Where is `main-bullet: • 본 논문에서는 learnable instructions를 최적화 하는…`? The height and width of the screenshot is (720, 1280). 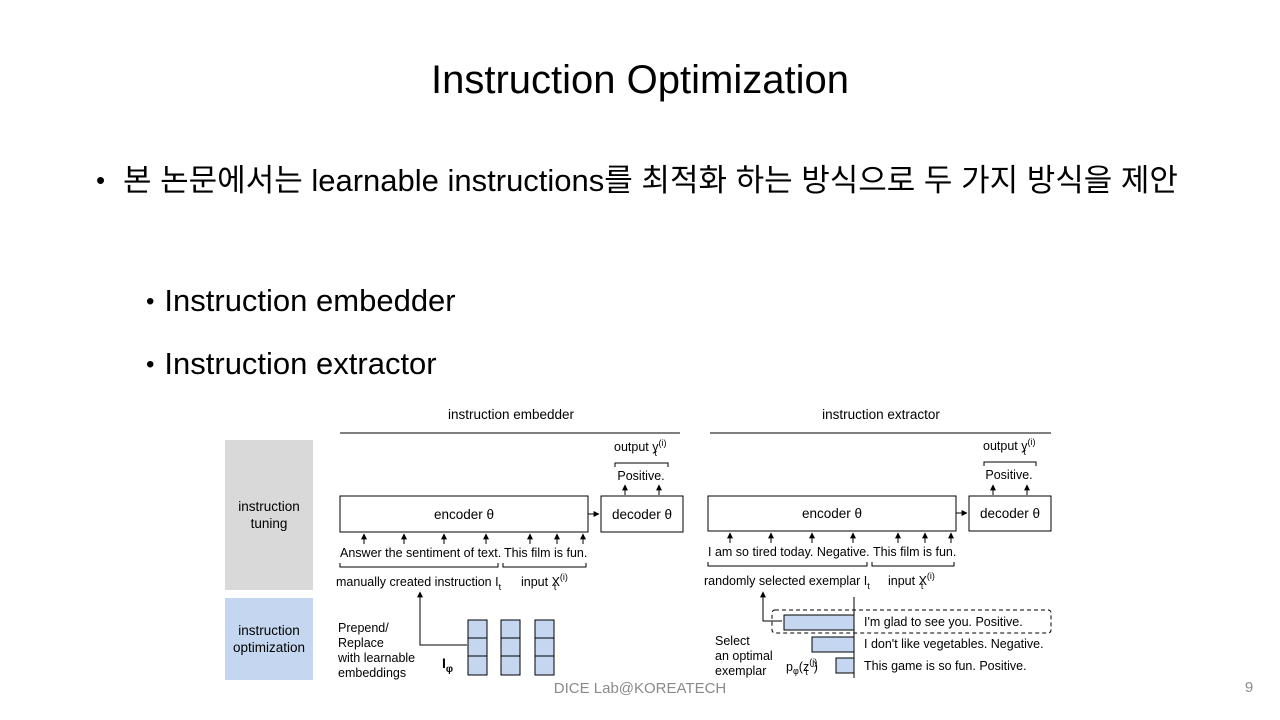 main-bullet: • 본 논문에서는 learnable instructions를 최적화 하는… is located at coordinates (656, 180).